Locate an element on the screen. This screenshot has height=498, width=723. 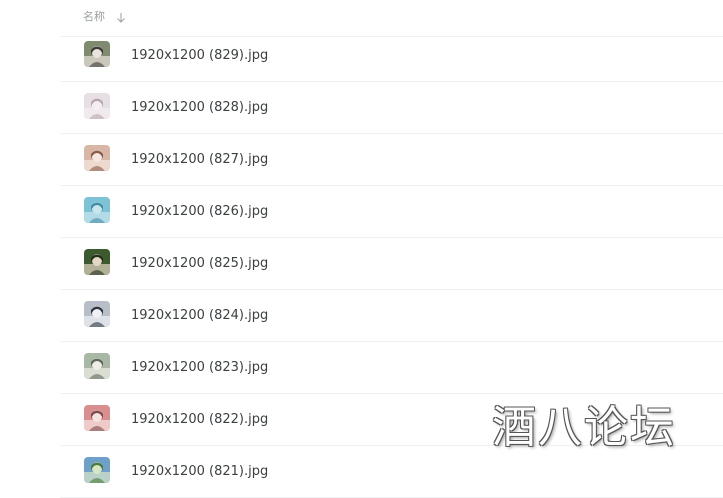
file-row: 1920x1200 (829).jpg is located at coordinates (391, 56).